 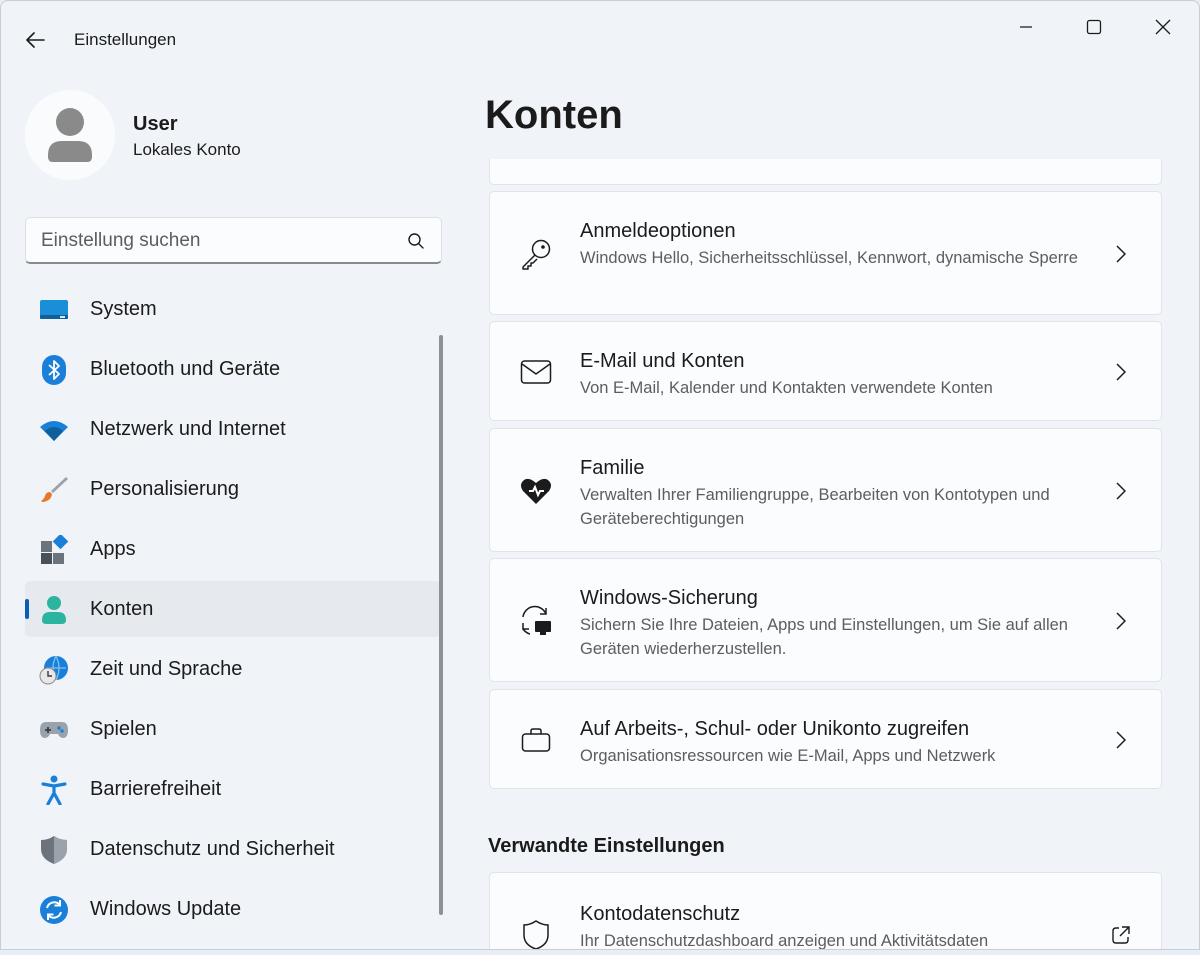 I want to click on page-title: Konten, so click(x=554, y=115).